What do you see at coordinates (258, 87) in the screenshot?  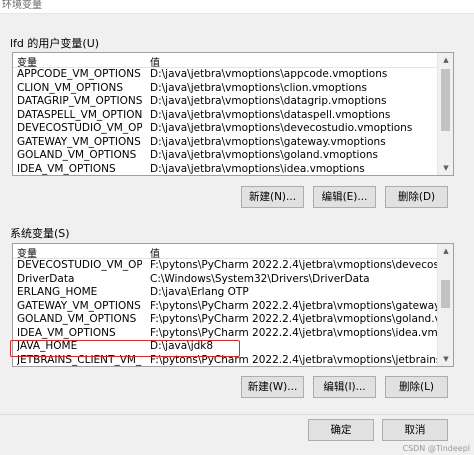 I see `variable-value: D:\java\jetbra\vmoptions\clion.vmoptions` at bounding box center [258, 87].